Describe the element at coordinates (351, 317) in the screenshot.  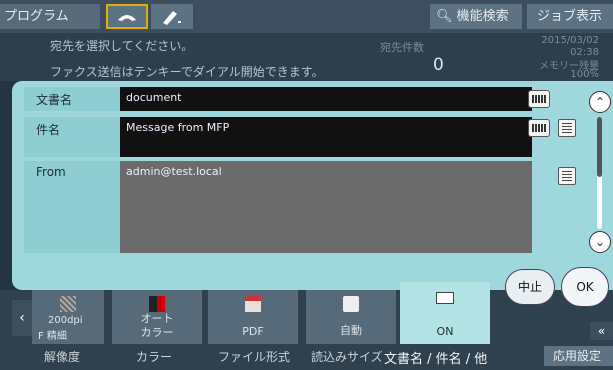
I see `scan-size-tile: 自動` at that location.